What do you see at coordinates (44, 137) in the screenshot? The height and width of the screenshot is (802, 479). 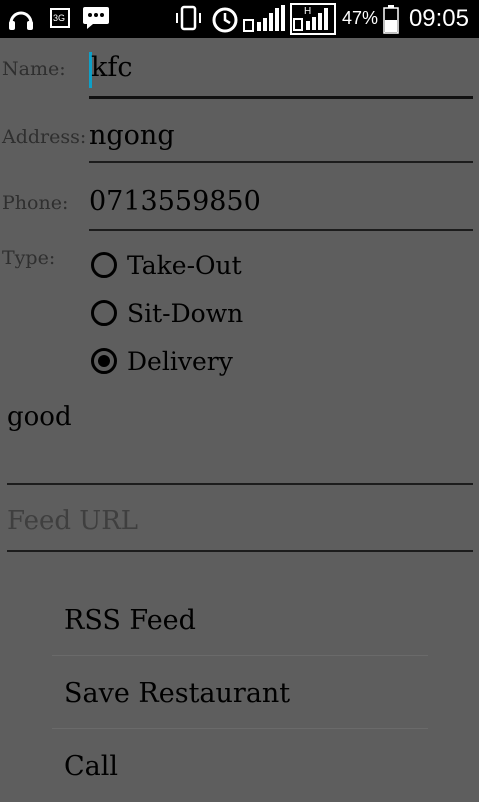 I see `address-label: Address:` at bounding box center [44, 137].